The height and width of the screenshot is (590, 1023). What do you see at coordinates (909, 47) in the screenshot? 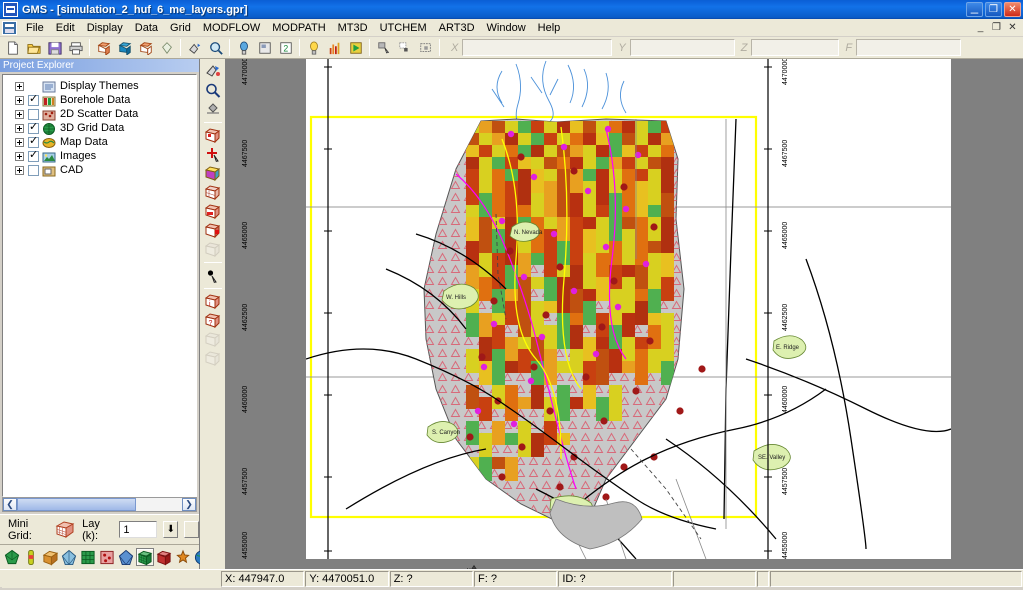
I see `coord-f-input` at bounding box center [909, 47].